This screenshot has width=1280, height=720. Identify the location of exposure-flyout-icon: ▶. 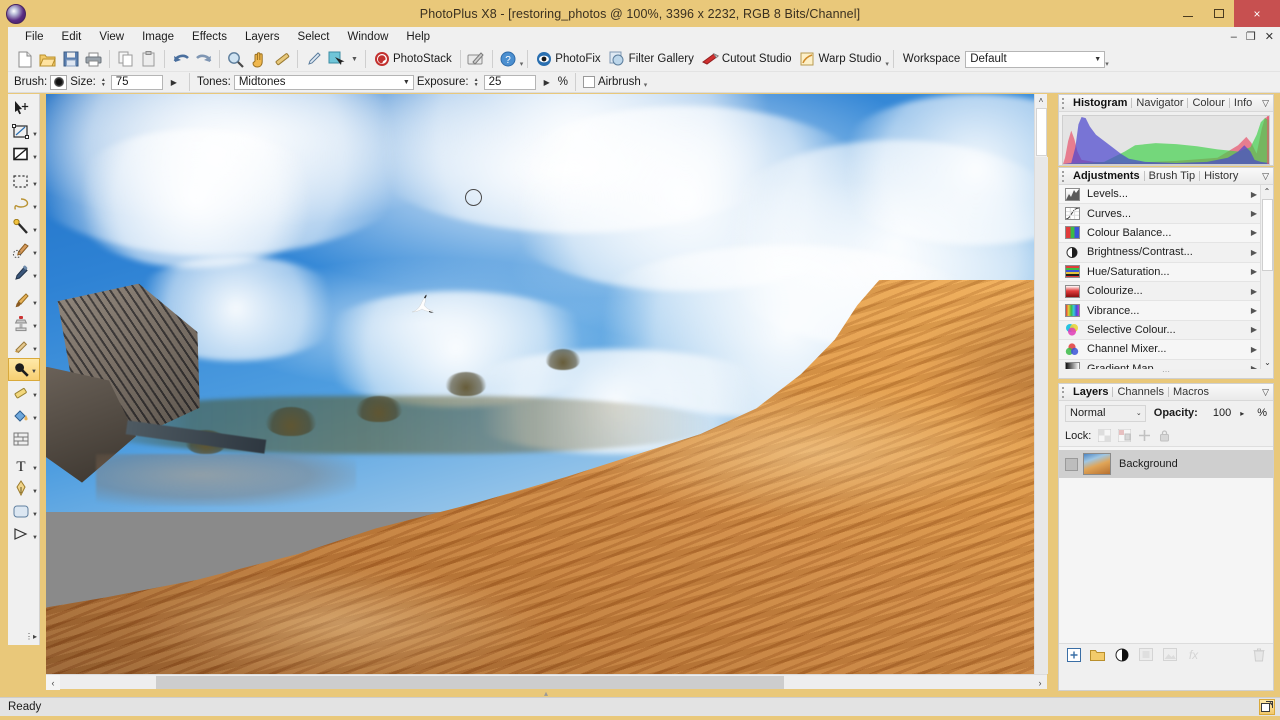
(547, 82).